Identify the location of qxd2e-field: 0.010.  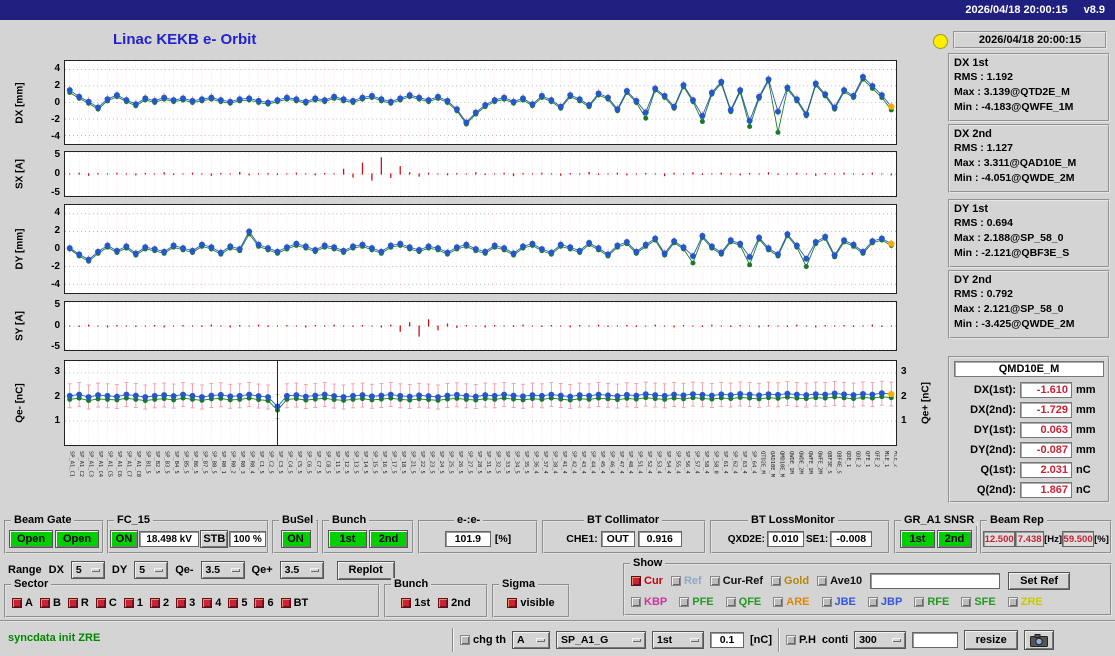
(785, 539).